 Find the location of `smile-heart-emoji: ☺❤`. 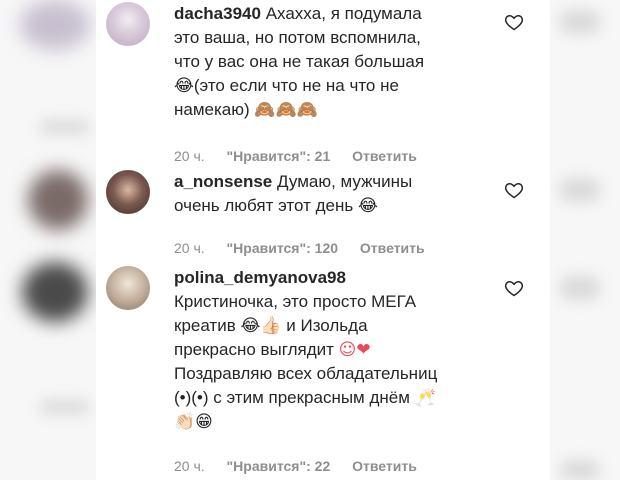

smile-heart-emoji: ☺❤ is located at coordinates (354, 350).